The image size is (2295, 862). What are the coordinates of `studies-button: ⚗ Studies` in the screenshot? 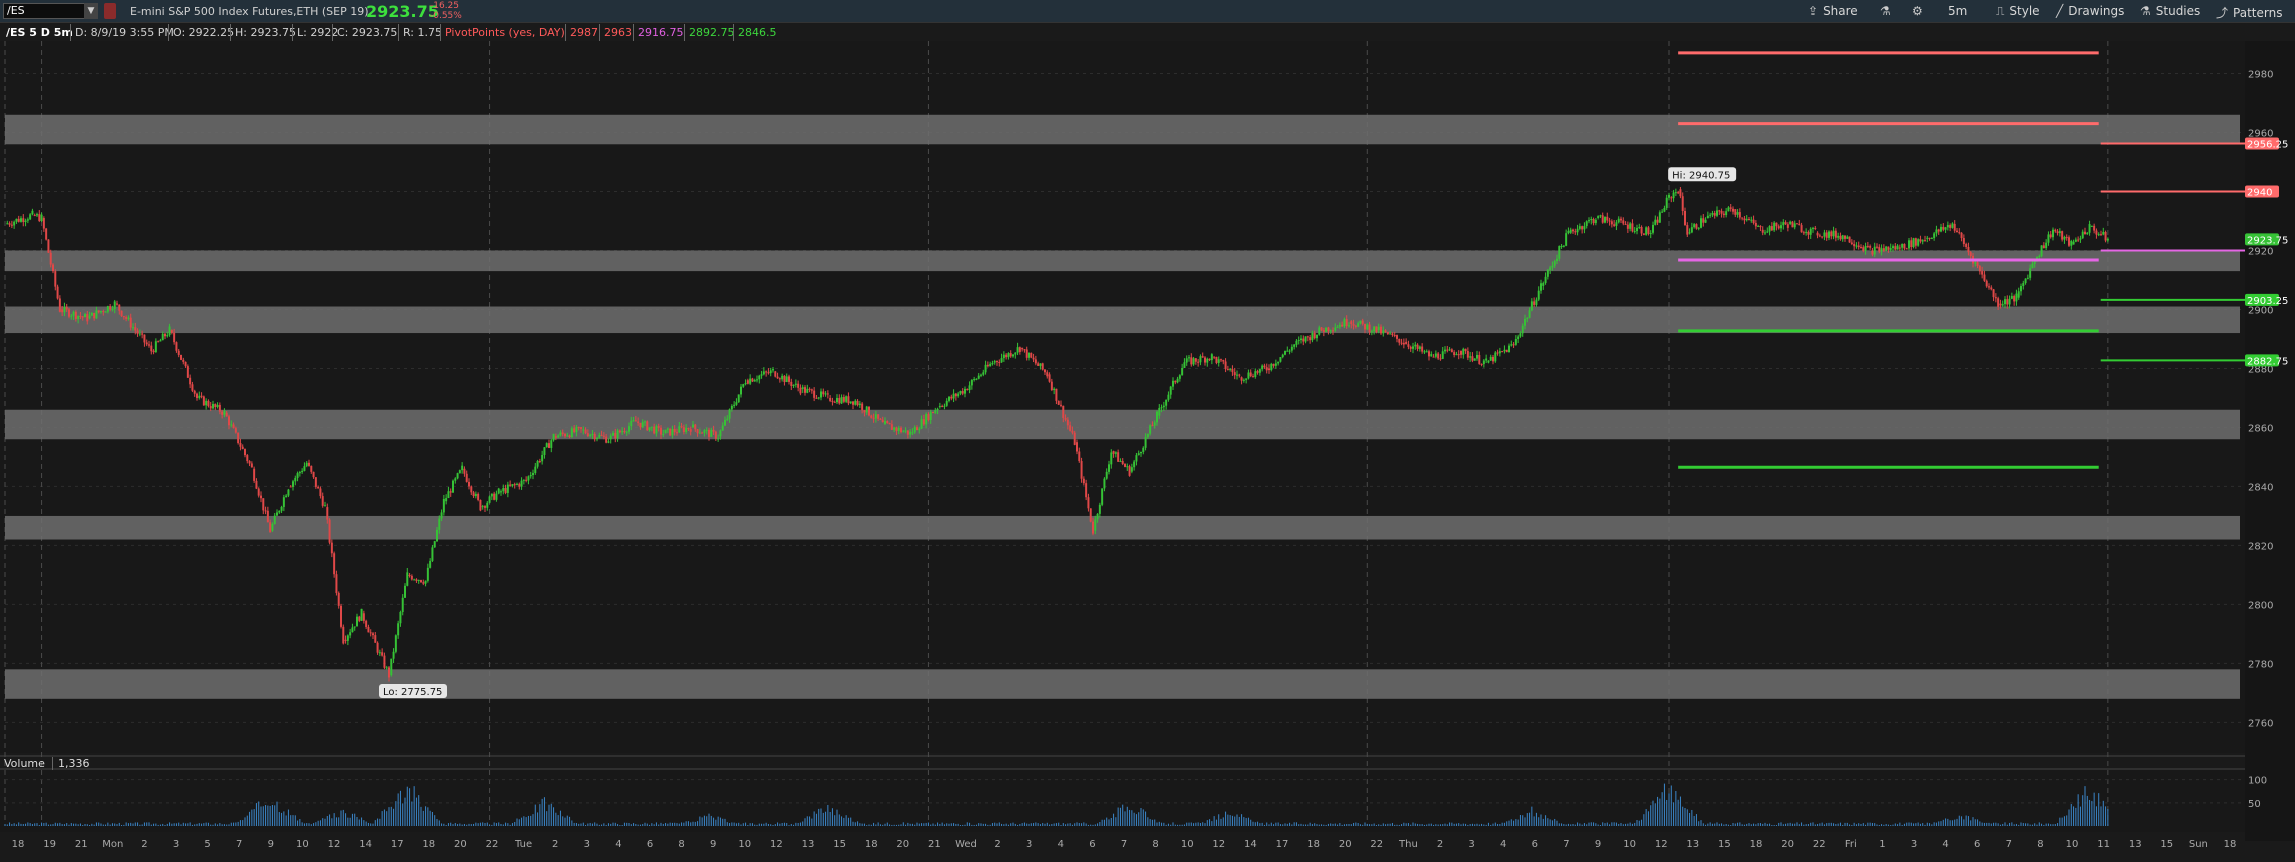 It's located at (2170, 11).